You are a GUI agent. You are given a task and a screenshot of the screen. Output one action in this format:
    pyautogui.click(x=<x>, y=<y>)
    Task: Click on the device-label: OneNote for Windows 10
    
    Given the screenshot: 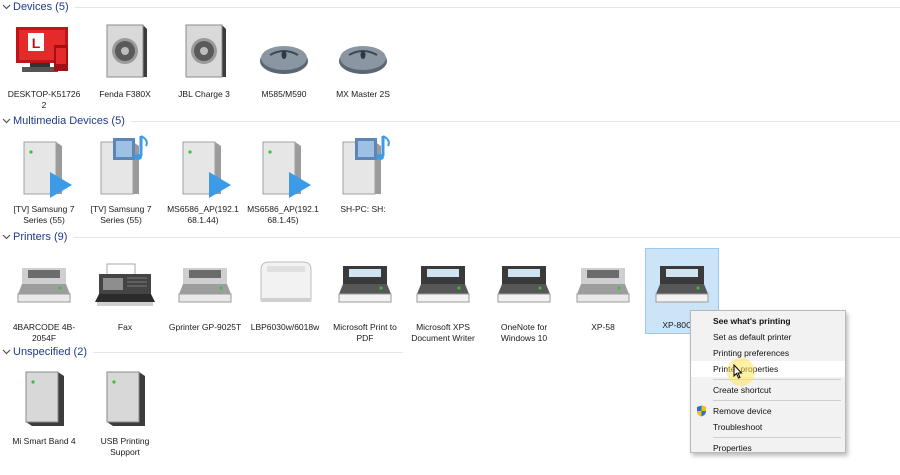 What is the action you would take?
    pyautogui.click(x=524, y=332)
    